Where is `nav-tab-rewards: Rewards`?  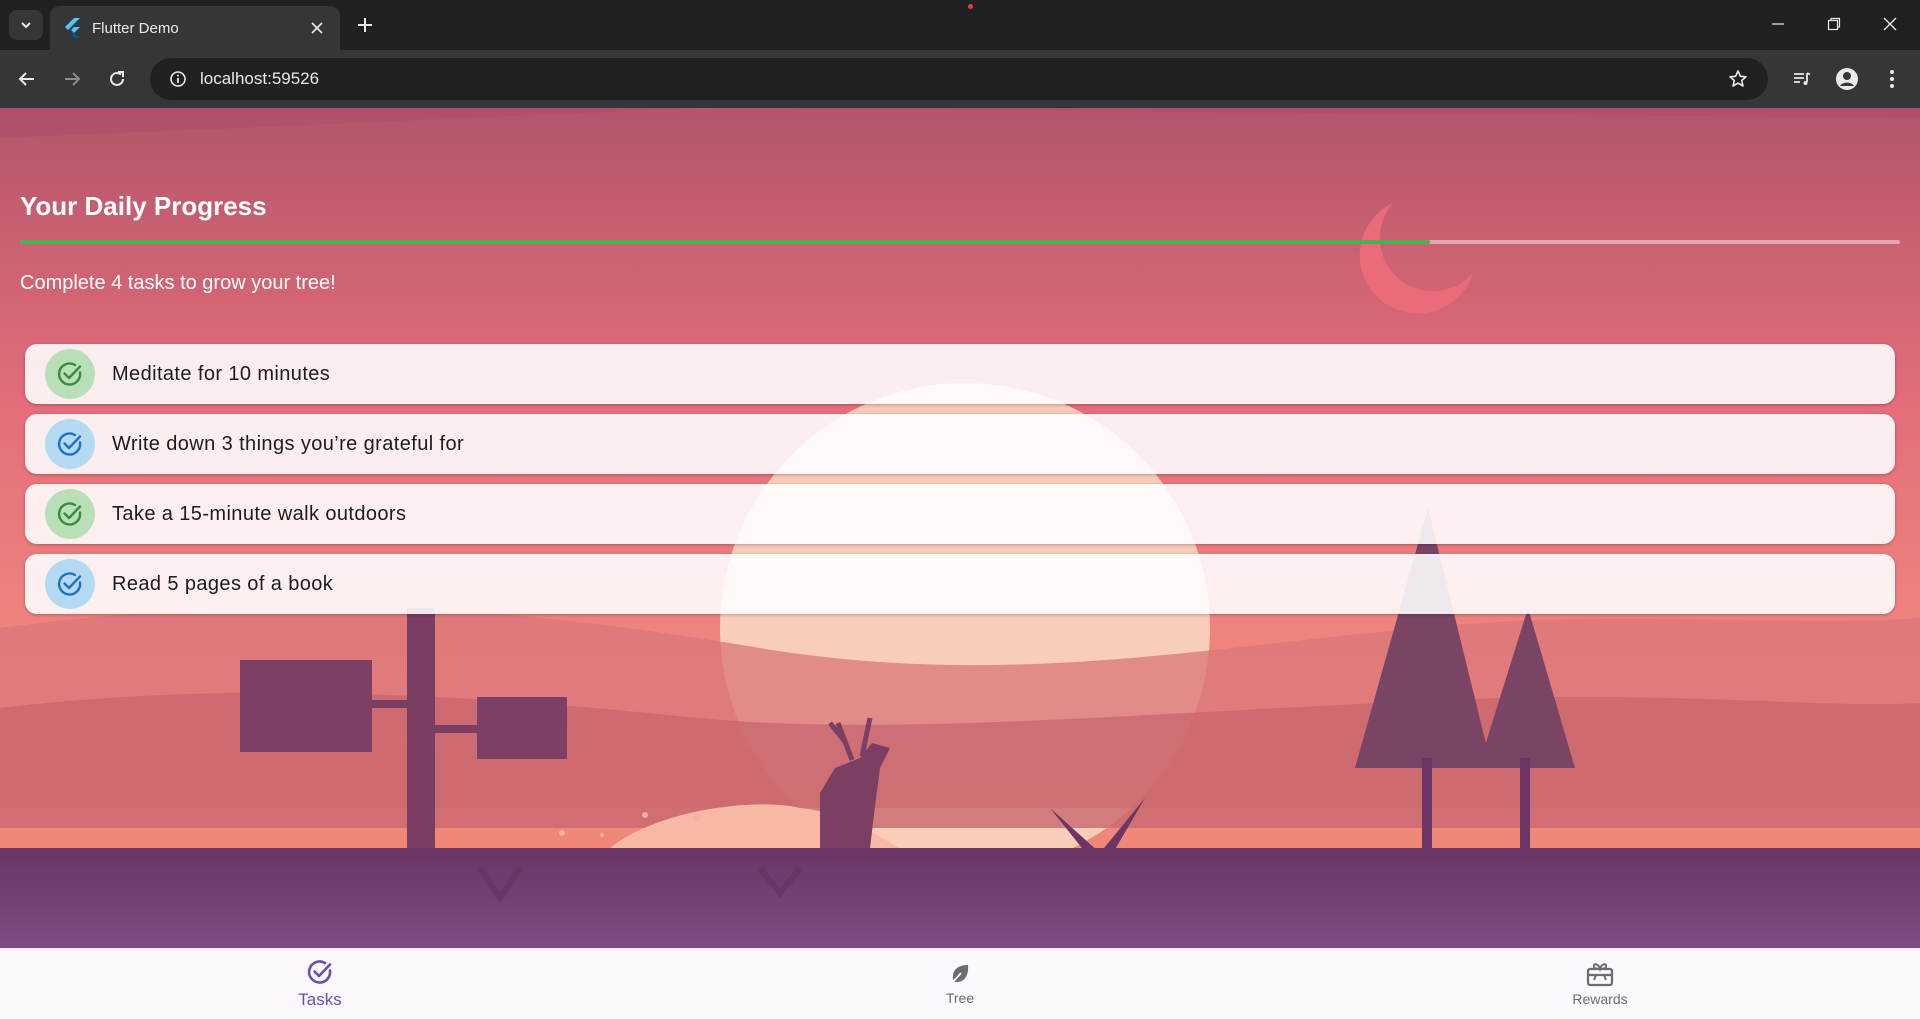
nav-tab-rewards: Rewards is located at coordinates (1600, 983).